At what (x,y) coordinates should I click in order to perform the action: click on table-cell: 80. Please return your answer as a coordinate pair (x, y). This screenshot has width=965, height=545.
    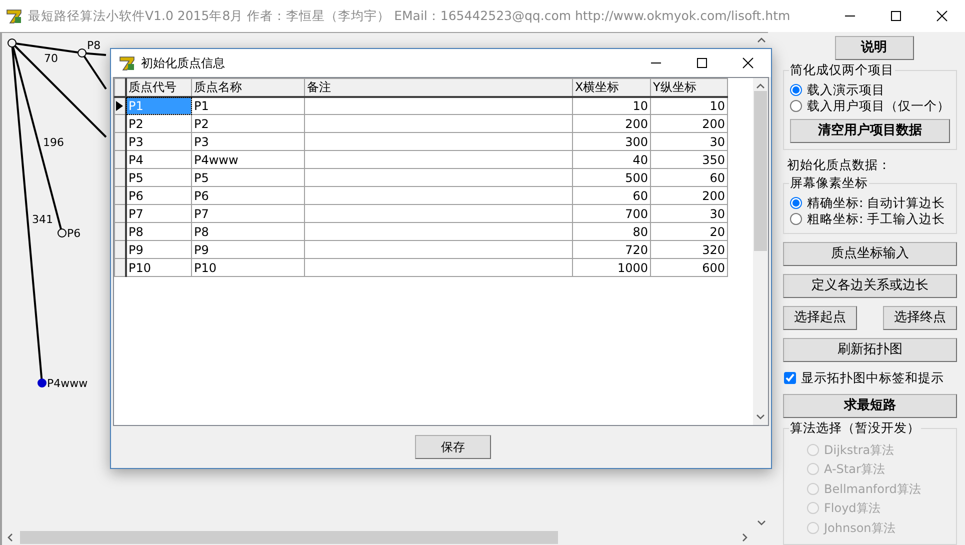
    Looking at the image, I should click on (611, 231).